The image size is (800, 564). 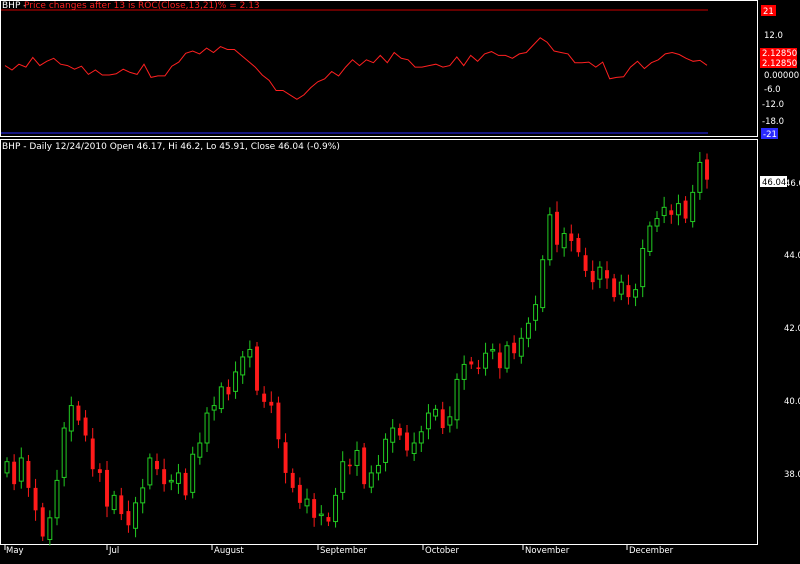 What do you see at coordinates (15, 551) in the screenshot?
I see `month-label: May` at bounding box center [15, 551].